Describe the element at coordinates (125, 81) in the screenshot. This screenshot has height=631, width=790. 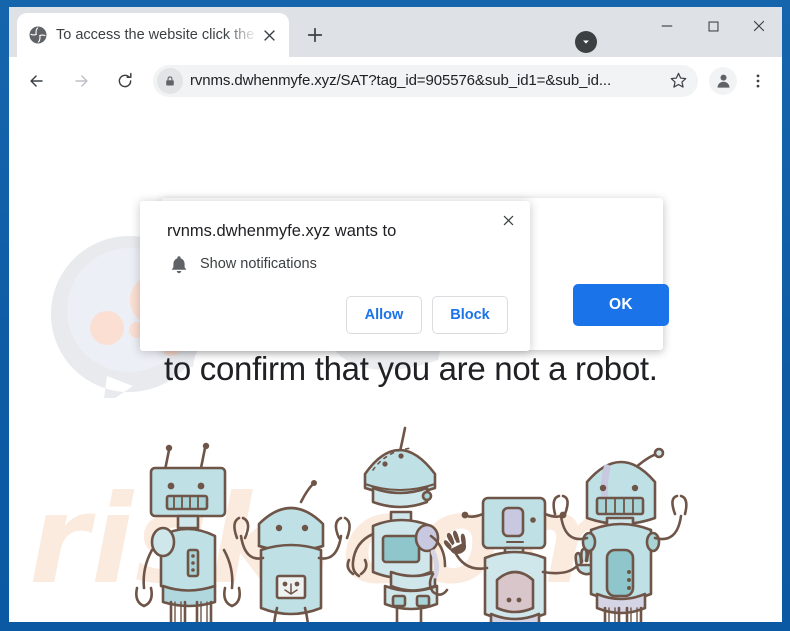
I see `reload-button` at that location.